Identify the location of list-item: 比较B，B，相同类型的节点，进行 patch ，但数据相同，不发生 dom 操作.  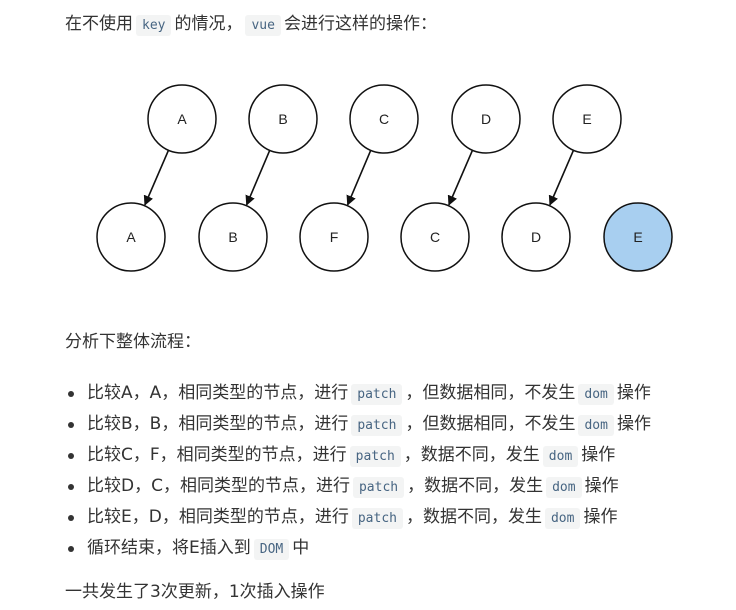
(358, 424).